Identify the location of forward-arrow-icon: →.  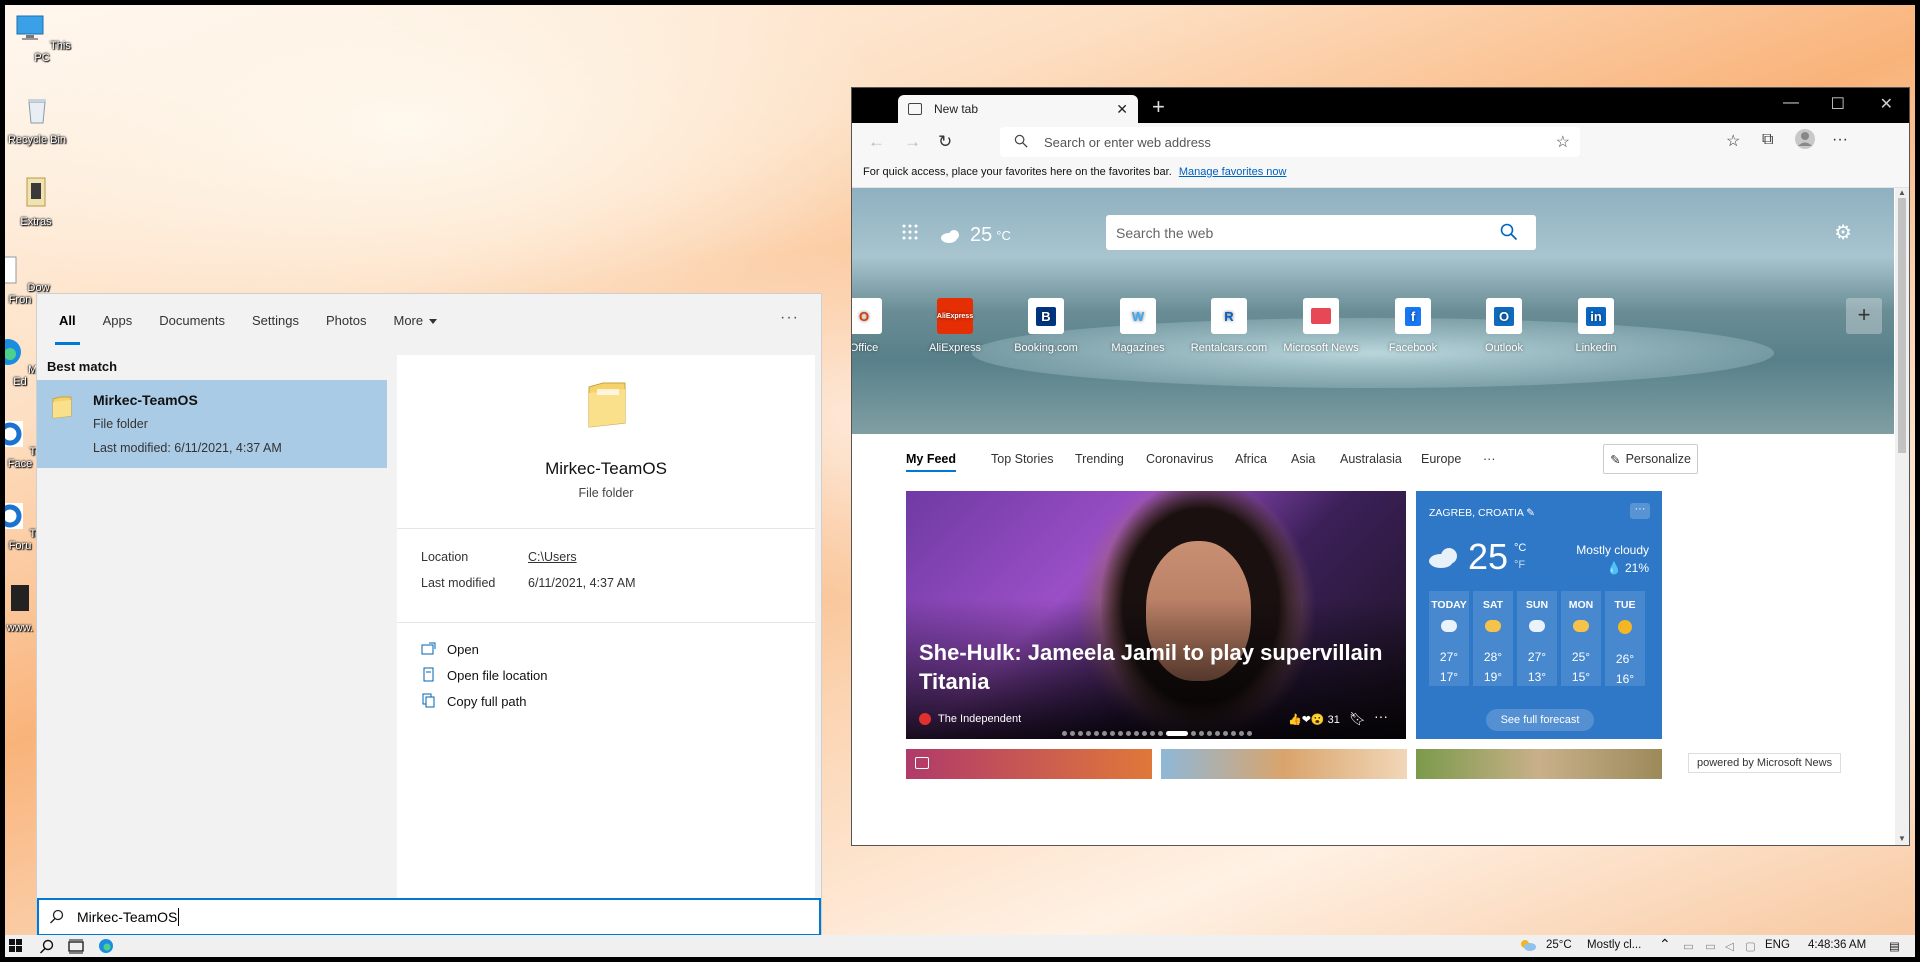
(912, 142).